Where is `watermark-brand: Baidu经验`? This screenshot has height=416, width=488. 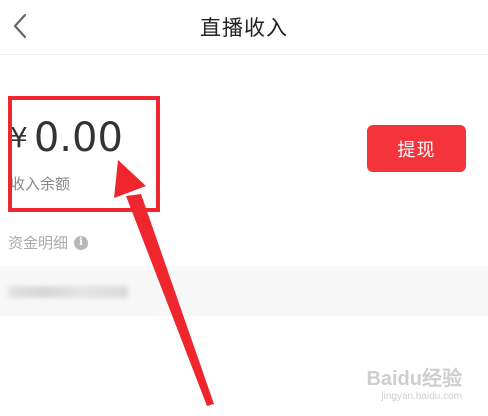
watermark-brand: Baidu经验 is located at coordinates (414, 379).